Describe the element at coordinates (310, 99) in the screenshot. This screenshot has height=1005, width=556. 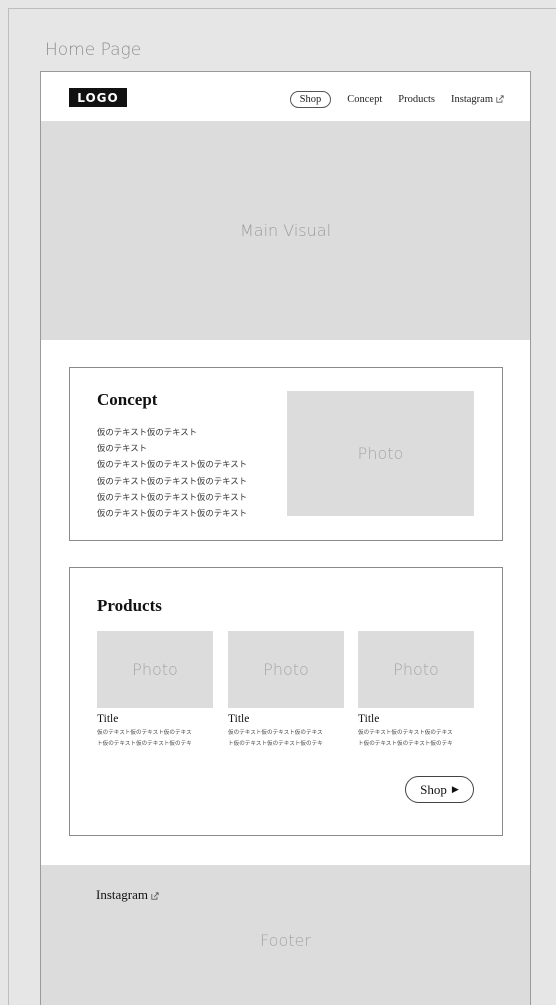
I see `nav-shop-button: Shop` at that location.